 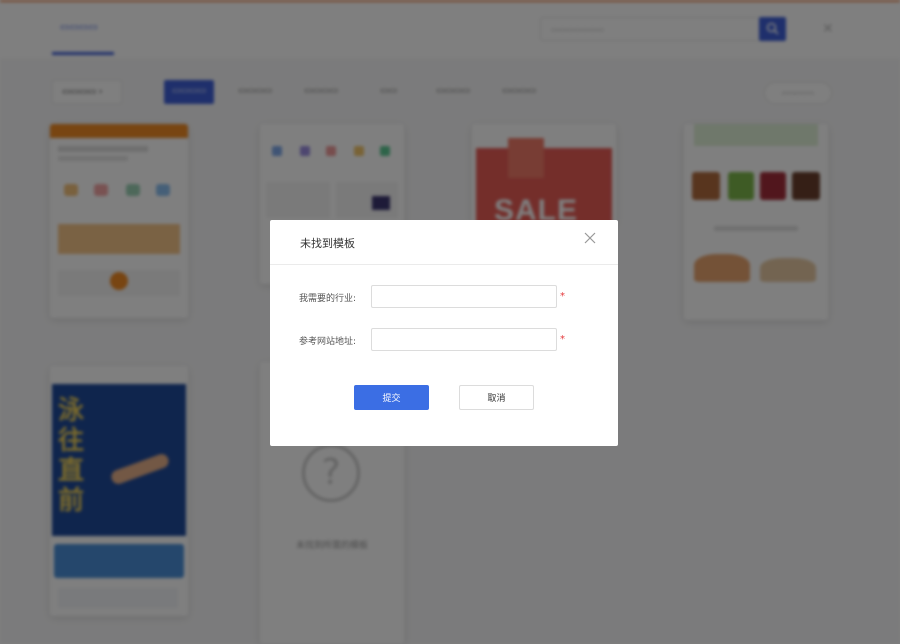 What do you see at coordinates (496, 397) in the screenshot?
I see `cancel-button: 取消` at bounding box center [496, 397].